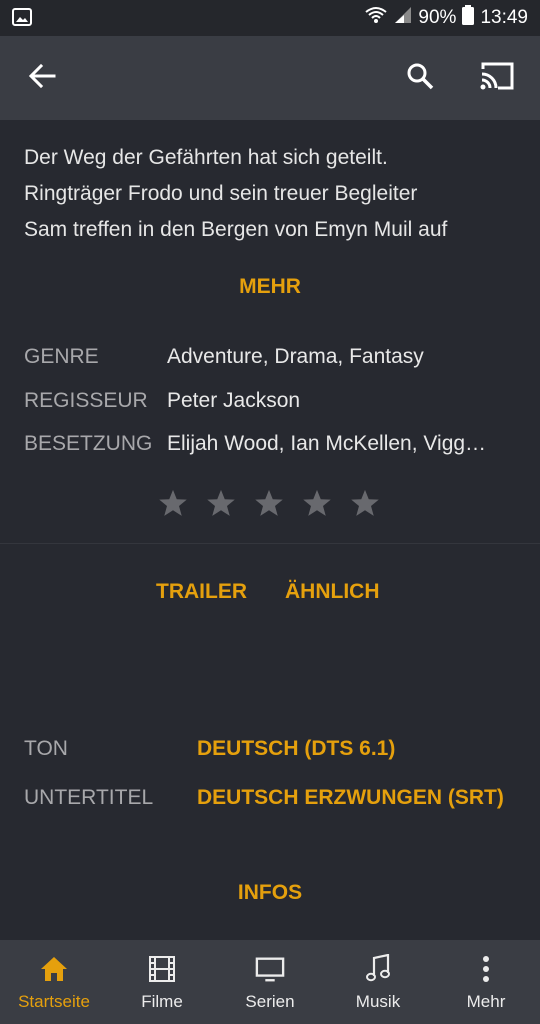 The width and height of the screenshot is (540, 1024). Describe the element at coordinates (295, 356) in the screenshot. I see `genre-value: Adventure, Drama, Fantasy` at that location.